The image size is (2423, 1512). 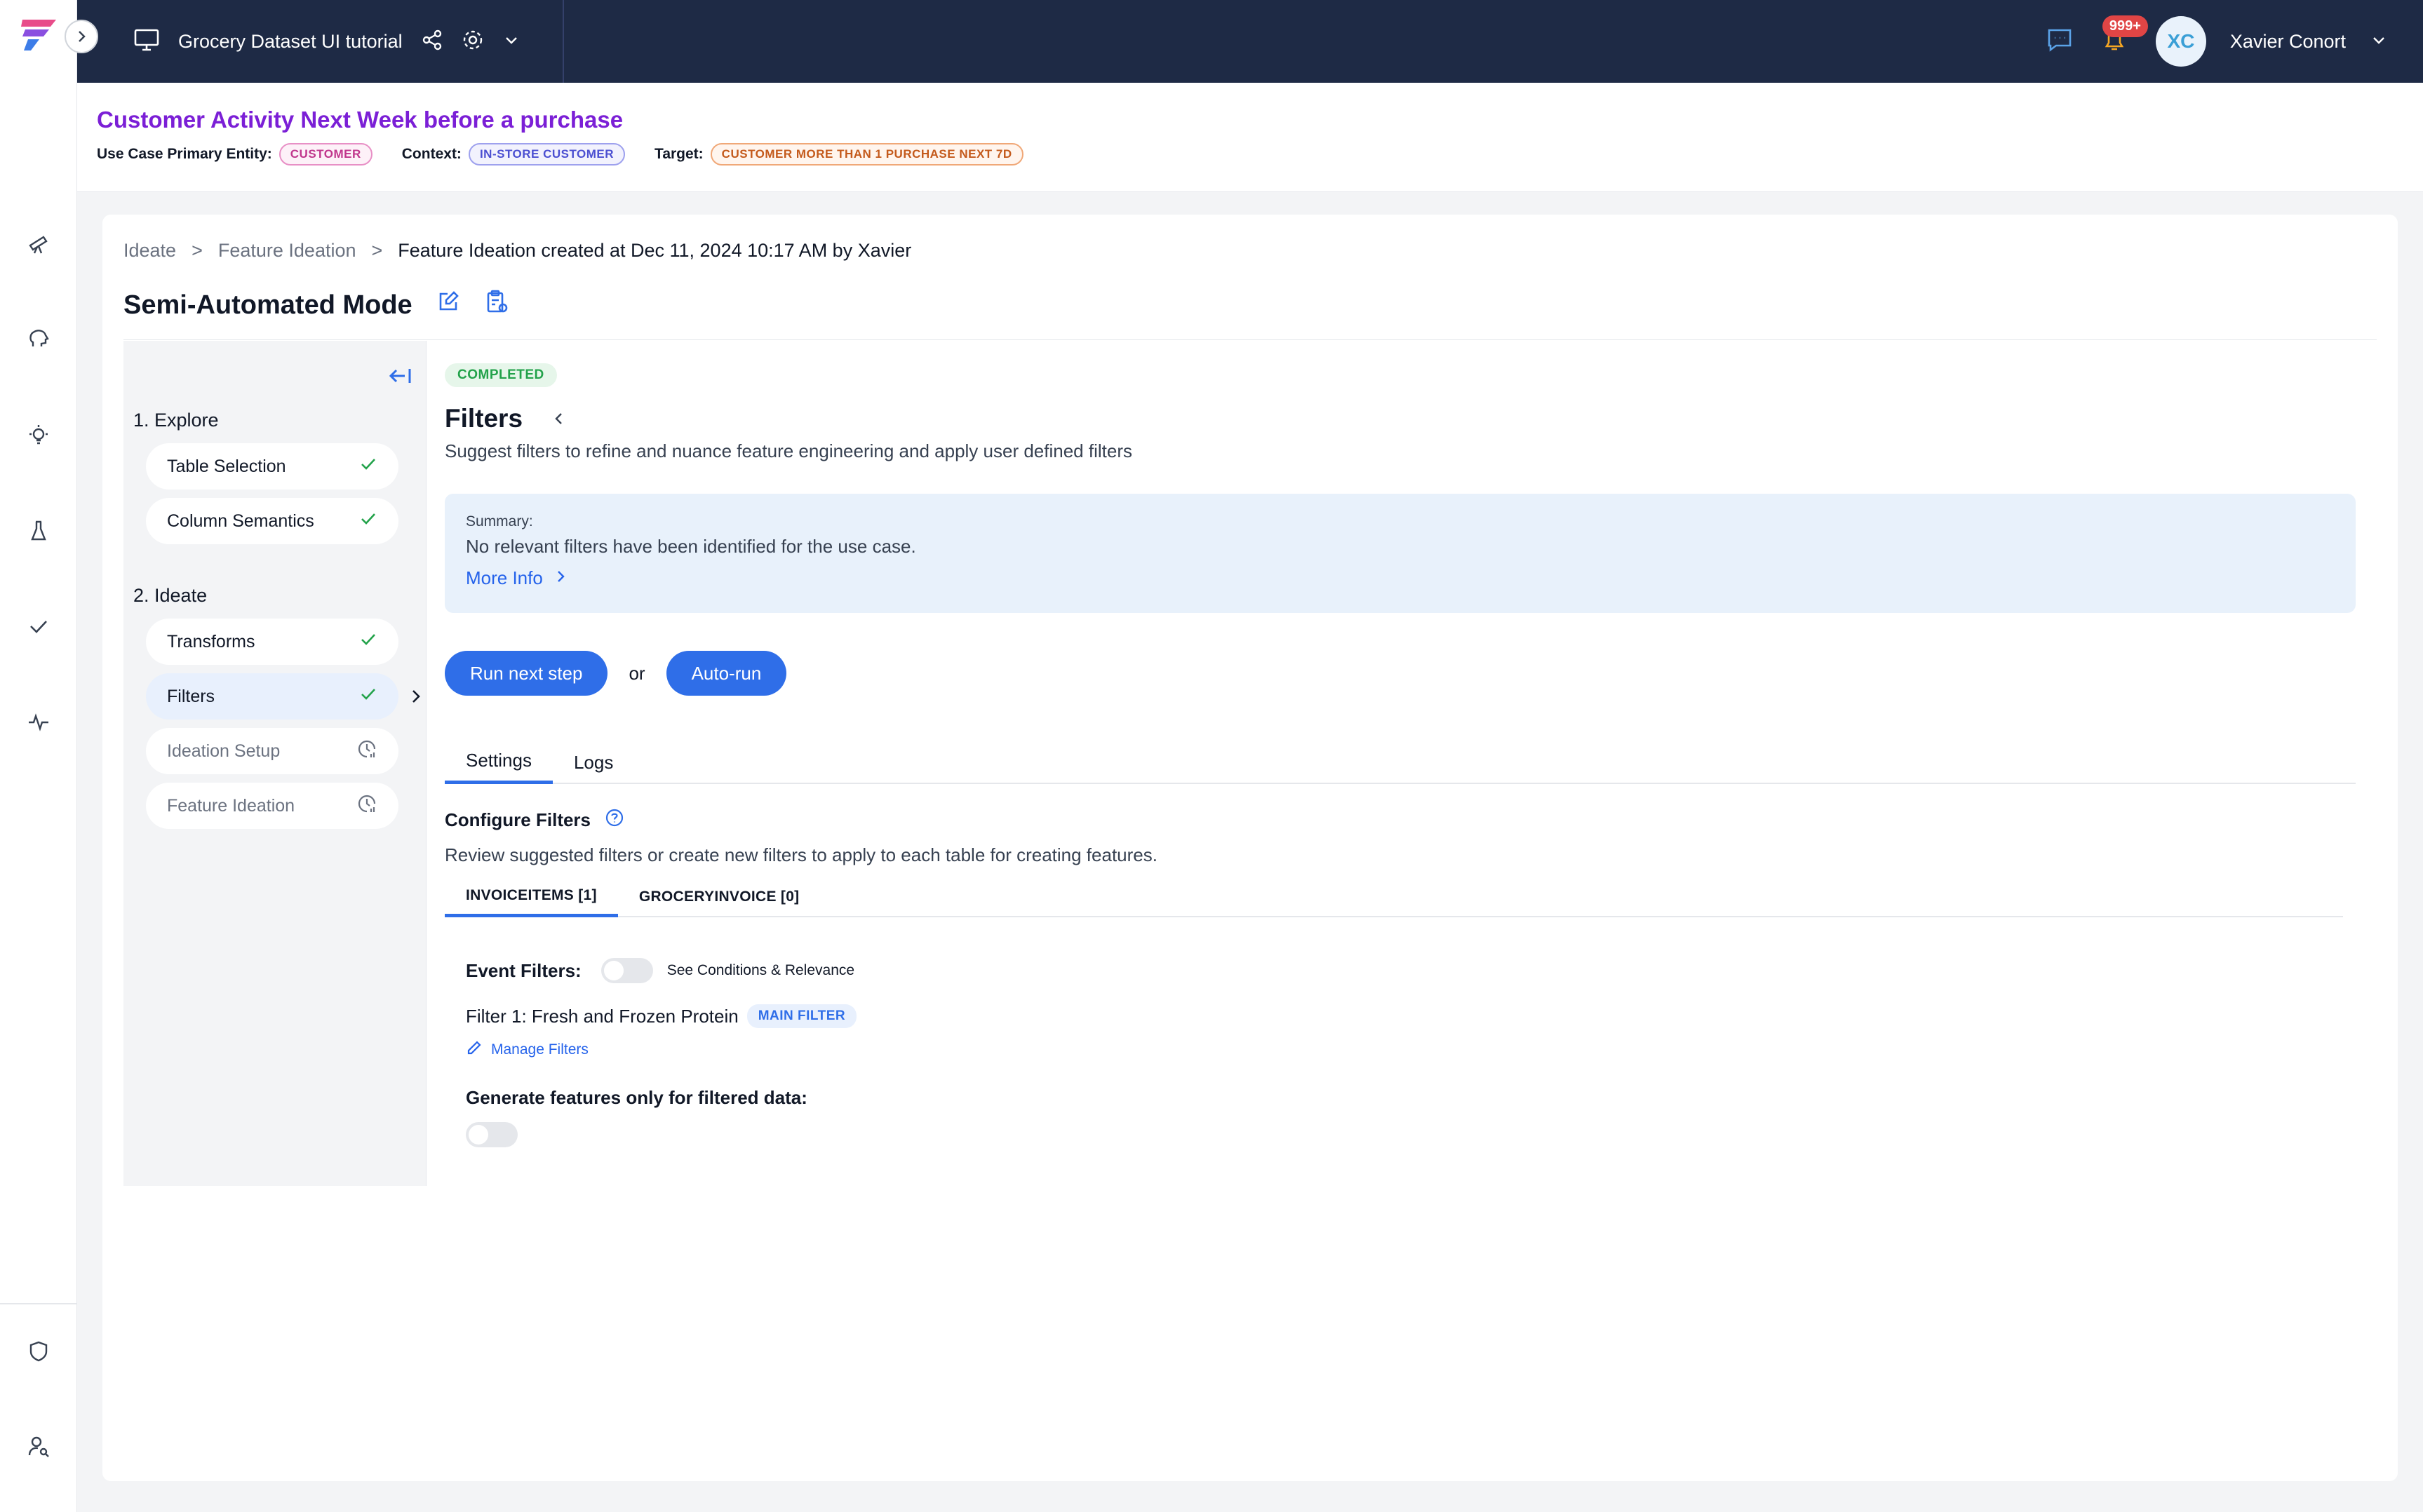 I want to click on tab-invoiceitems: INVOICEITEMS [1], so click(x=531, y=897).